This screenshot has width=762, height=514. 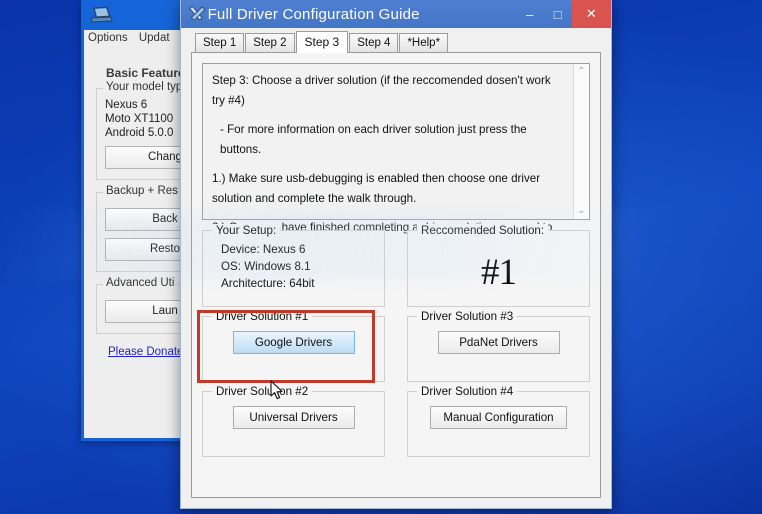 I want to click on google-drivers-button: Google Drivers, so click(x=293, y=342).